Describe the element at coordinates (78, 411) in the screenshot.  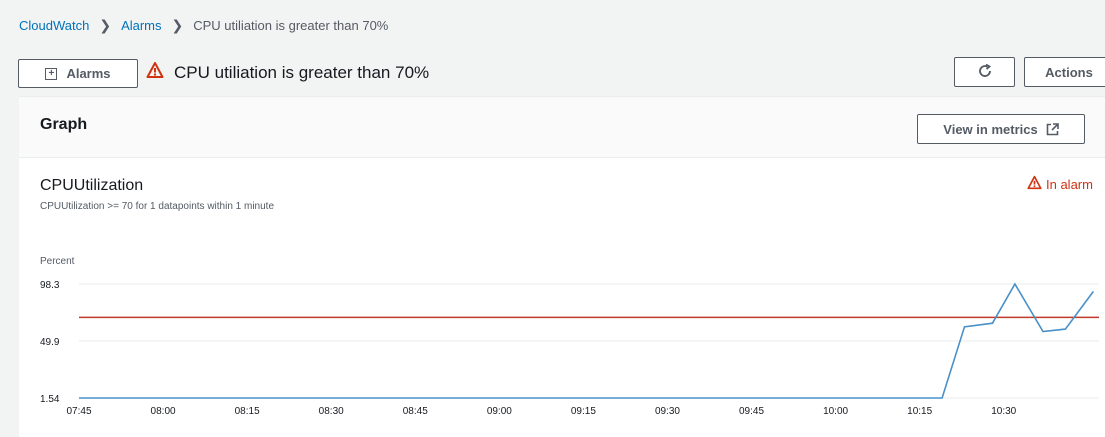
I see `x-tick-label: 07:45` at that location.